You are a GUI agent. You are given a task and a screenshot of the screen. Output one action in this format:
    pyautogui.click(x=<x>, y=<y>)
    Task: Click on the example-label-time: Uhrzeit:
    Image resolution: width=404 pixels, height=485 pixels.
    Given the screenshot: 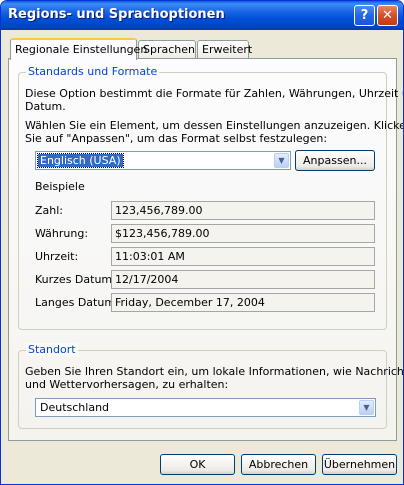 What is the action you would take?
    pyautogui.click(x=57, y=256)
    